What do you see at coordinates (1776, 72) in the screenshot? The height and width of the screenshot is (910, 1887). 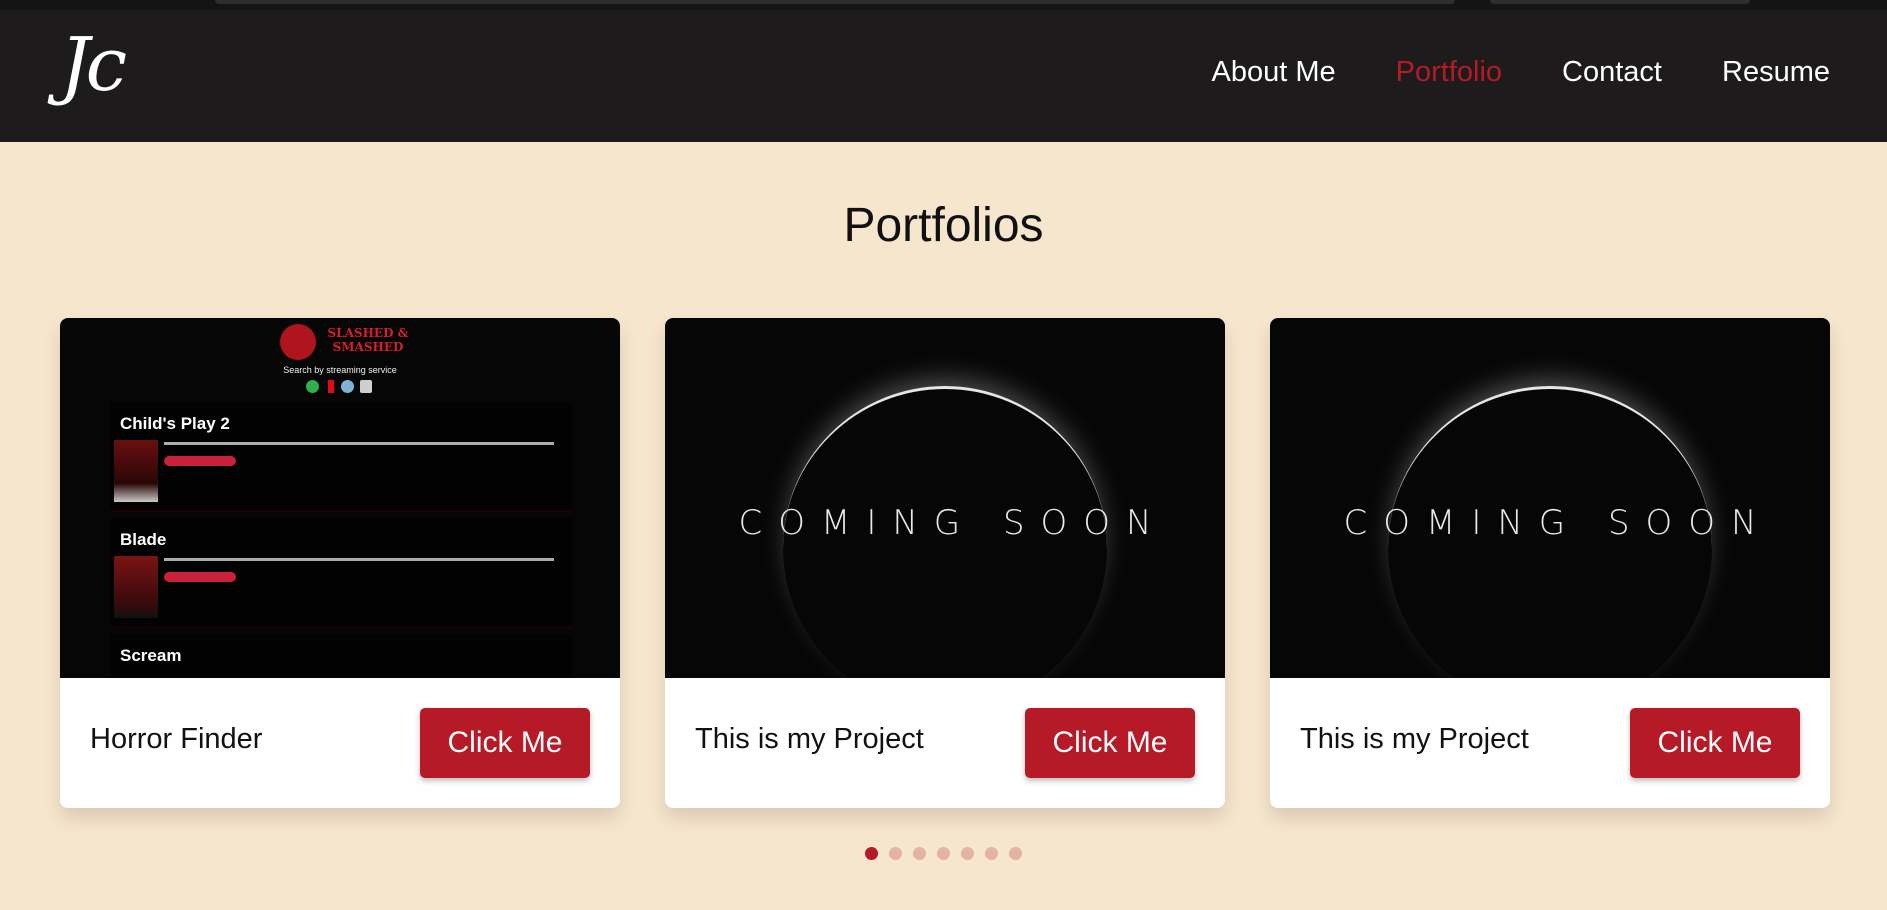 I see `nav-resume: Resume` at bounding box center [1776, 72].